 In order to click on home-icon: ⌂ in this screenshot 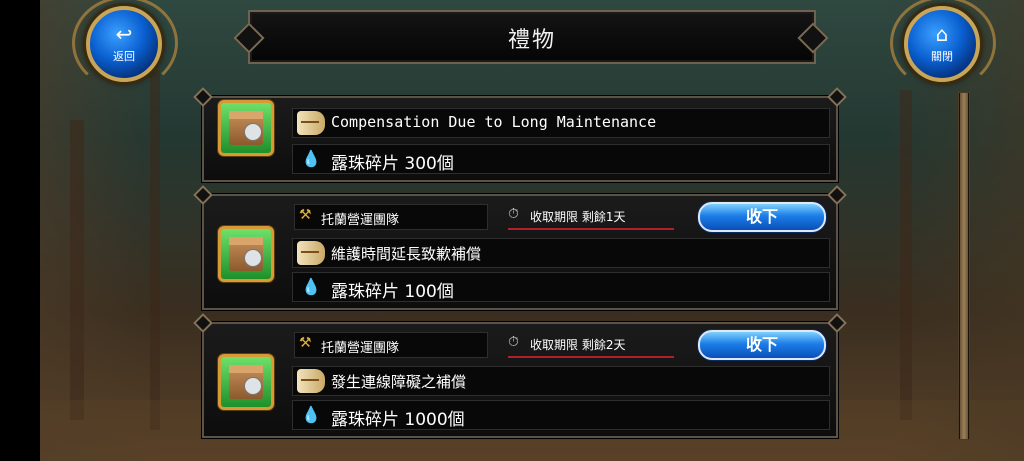, I will do `click(942, 34)`.